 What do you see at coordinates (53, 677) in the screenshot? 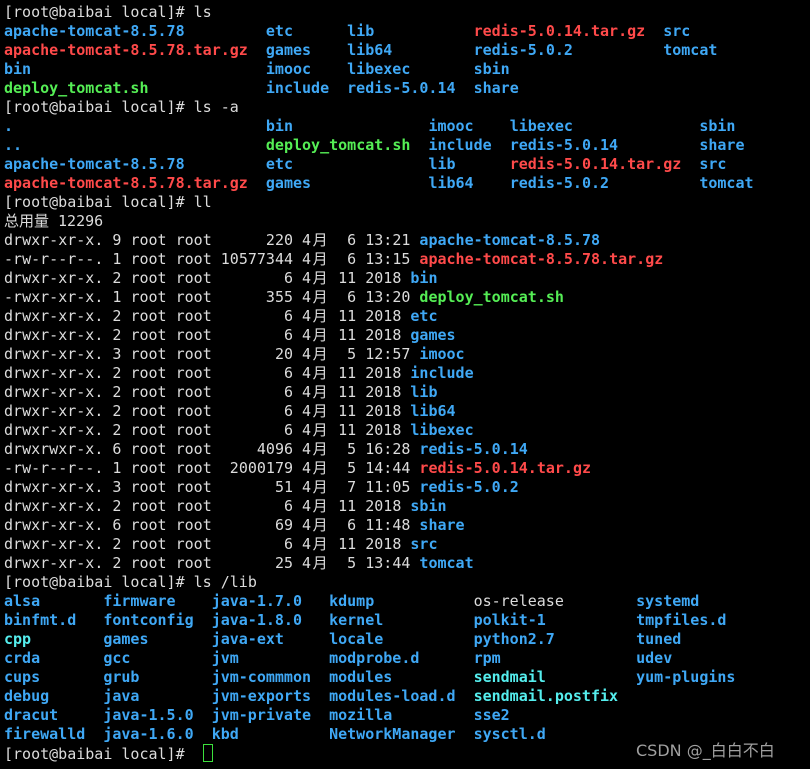
I see `file-entry: cups` at bounding box center [53, 677].